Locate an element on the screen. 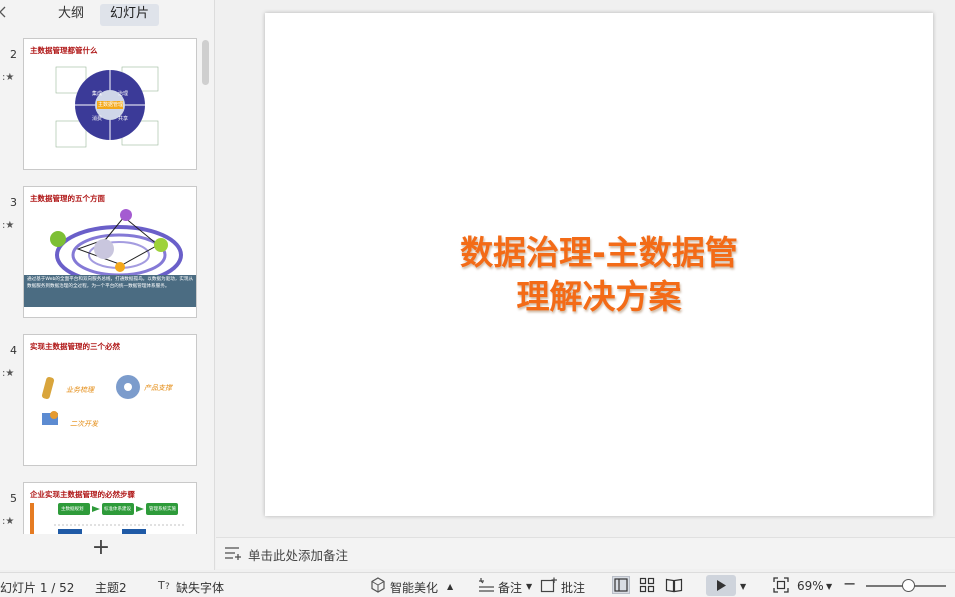 The width and height of the screenshot is (955, 597). beautify-button: 智能美化 is located at coordinates (414, 587).